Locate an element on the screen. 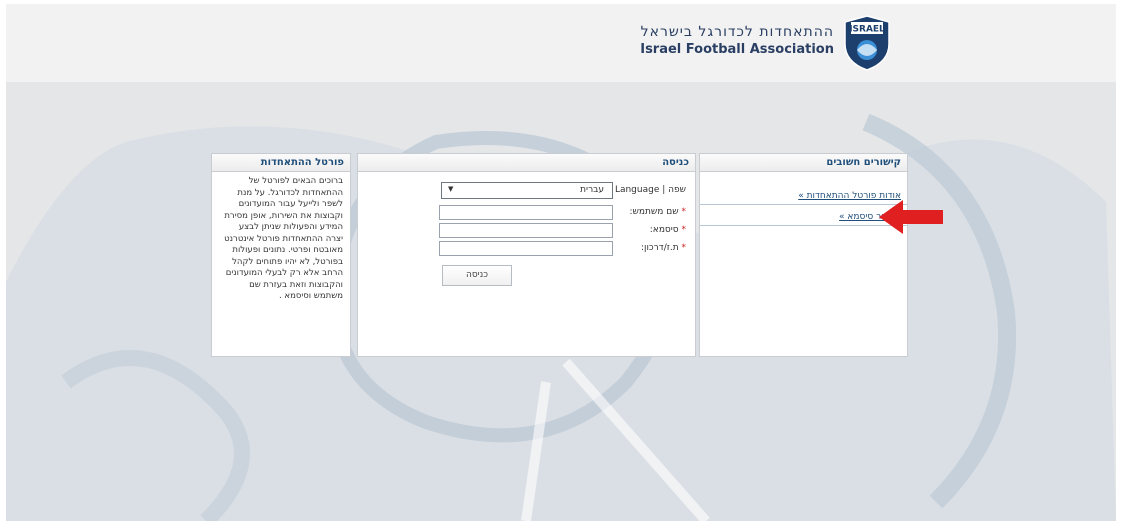  id-input is located at coordinates (526, 248).